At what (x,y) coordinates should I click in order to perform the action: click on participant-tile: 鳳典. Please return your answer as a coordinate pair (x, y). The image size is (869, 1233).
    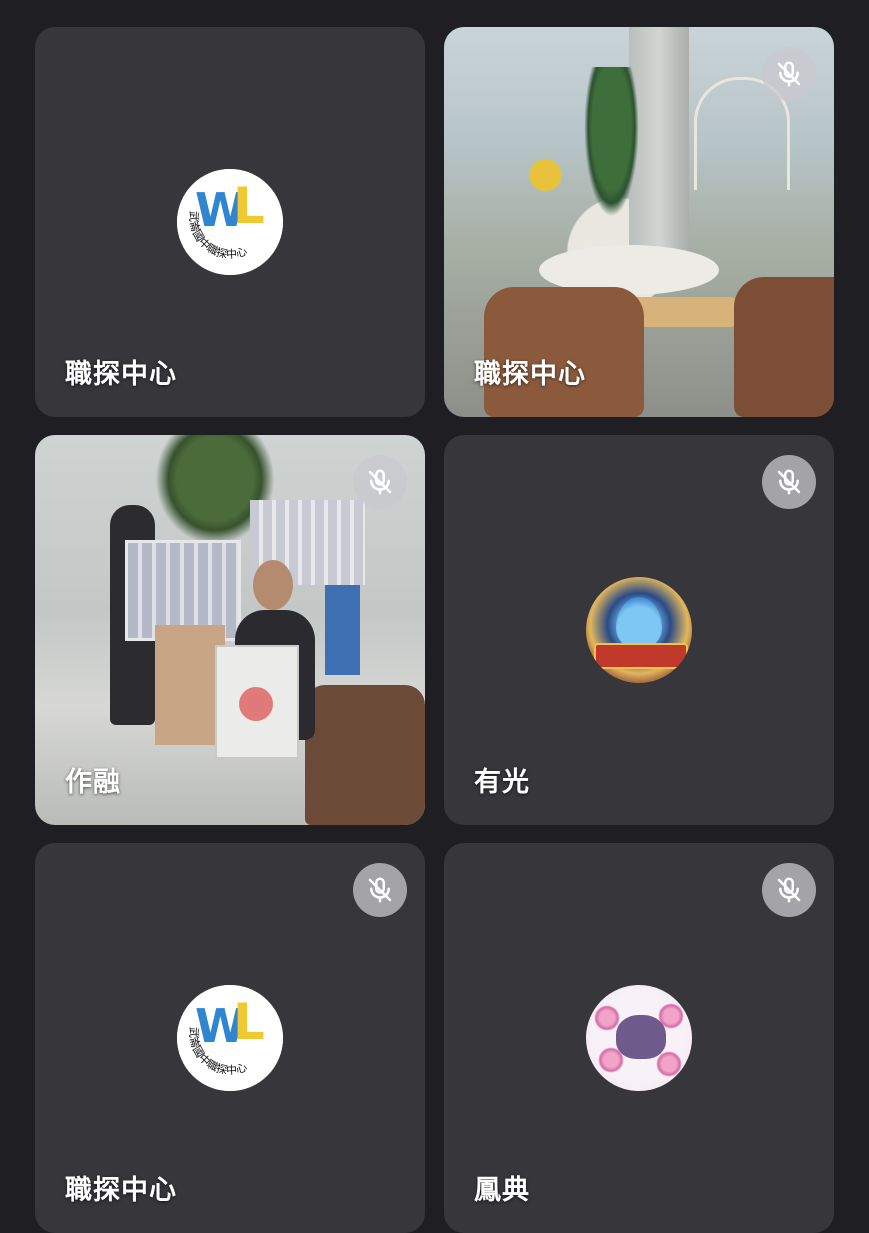
    Looking at the image, I should click on (639, 1038).